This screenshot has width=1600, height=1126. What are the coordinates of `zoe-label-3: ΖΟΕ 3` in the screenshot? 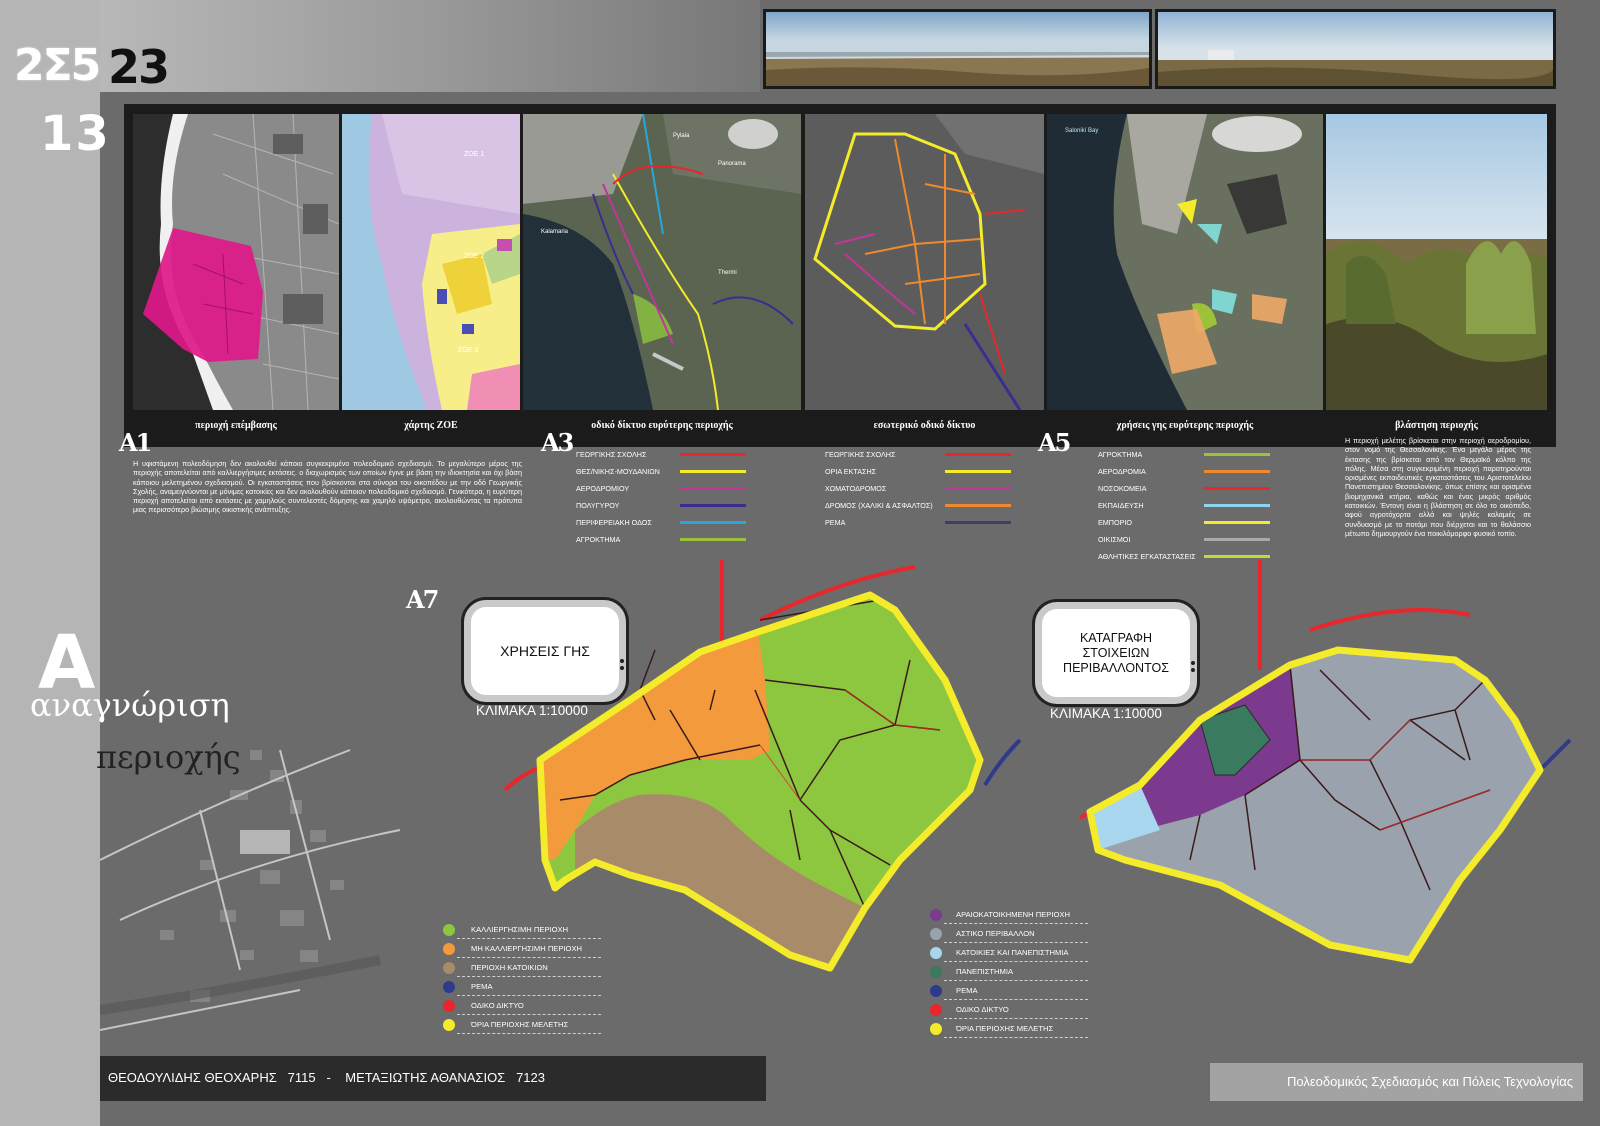 It's located at (468, 350).